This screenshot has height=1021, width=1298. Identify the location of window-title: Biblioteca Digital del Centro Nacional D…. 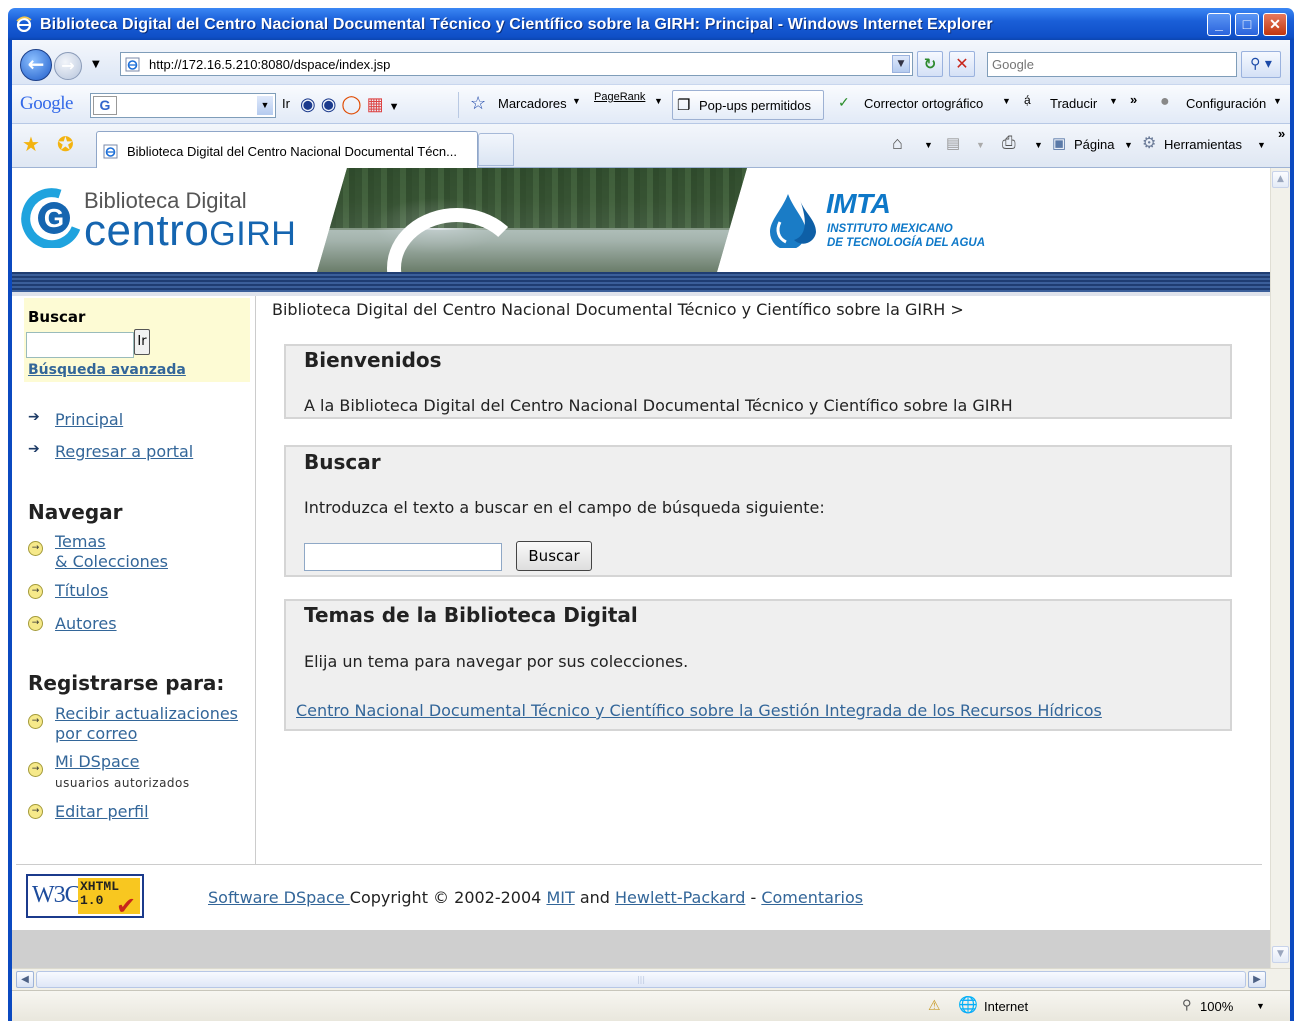
(516, 24).